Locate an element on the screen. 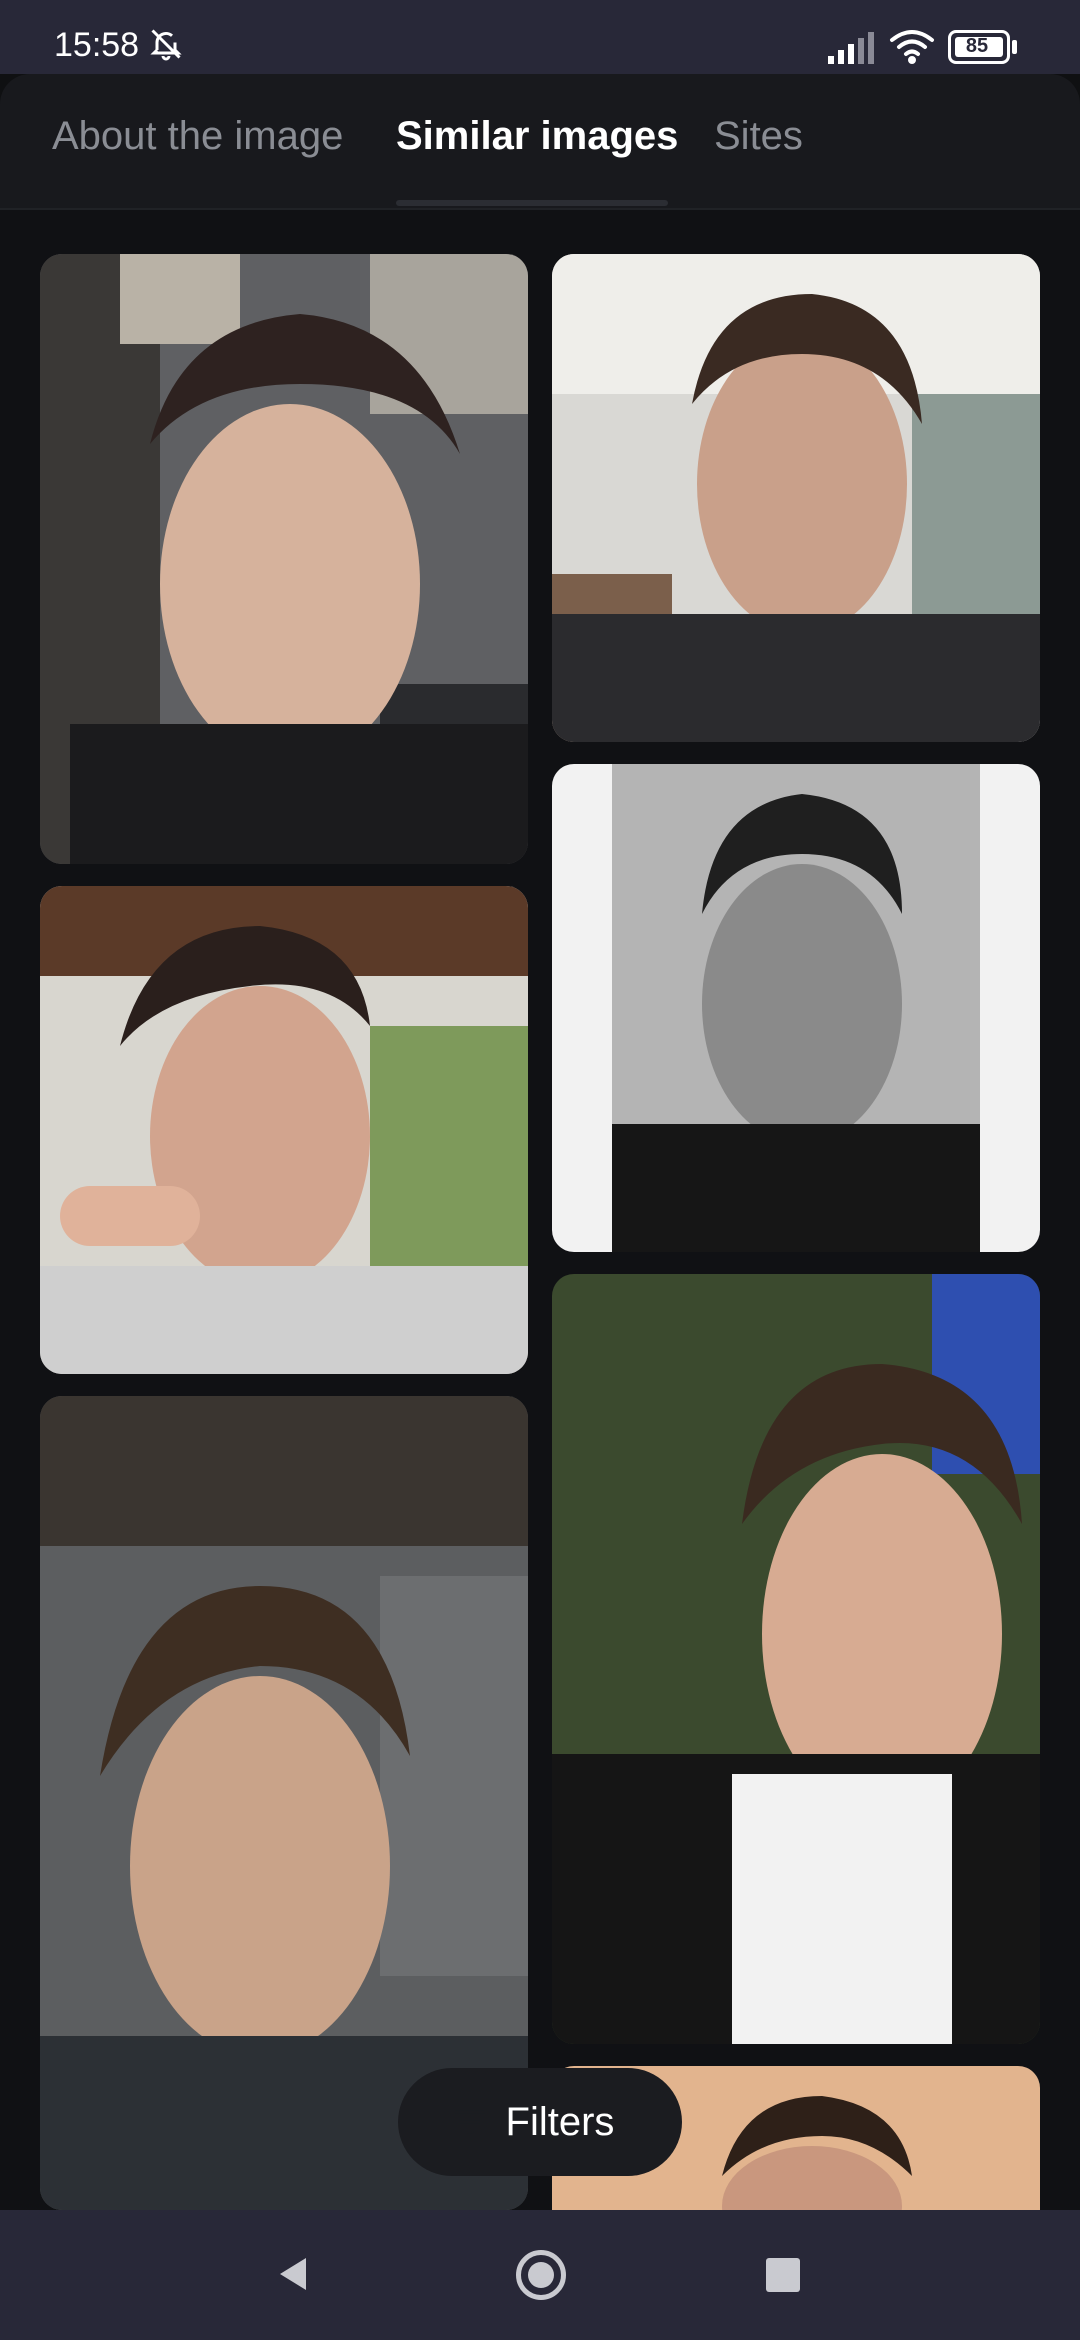 This screenshot has width=1080, height=2340. home-icon is located at coordinates (541, 2275).